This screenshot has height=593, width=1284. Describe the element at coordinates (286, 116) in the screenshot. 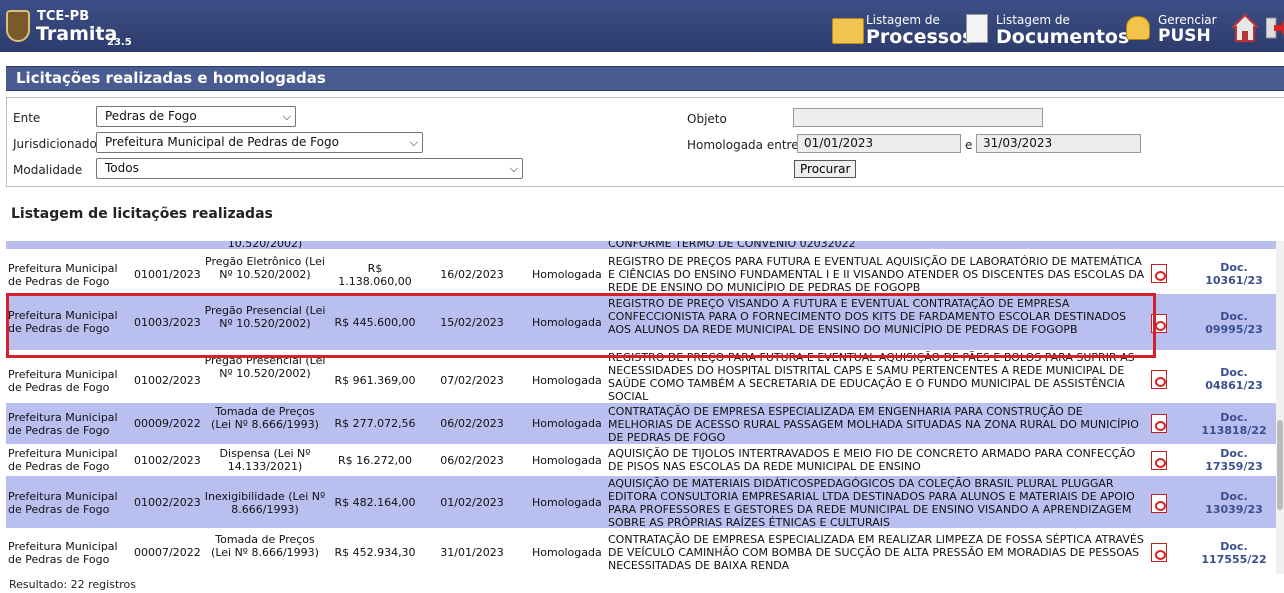

I see `chevron-down-icon: ⌵` at that location.